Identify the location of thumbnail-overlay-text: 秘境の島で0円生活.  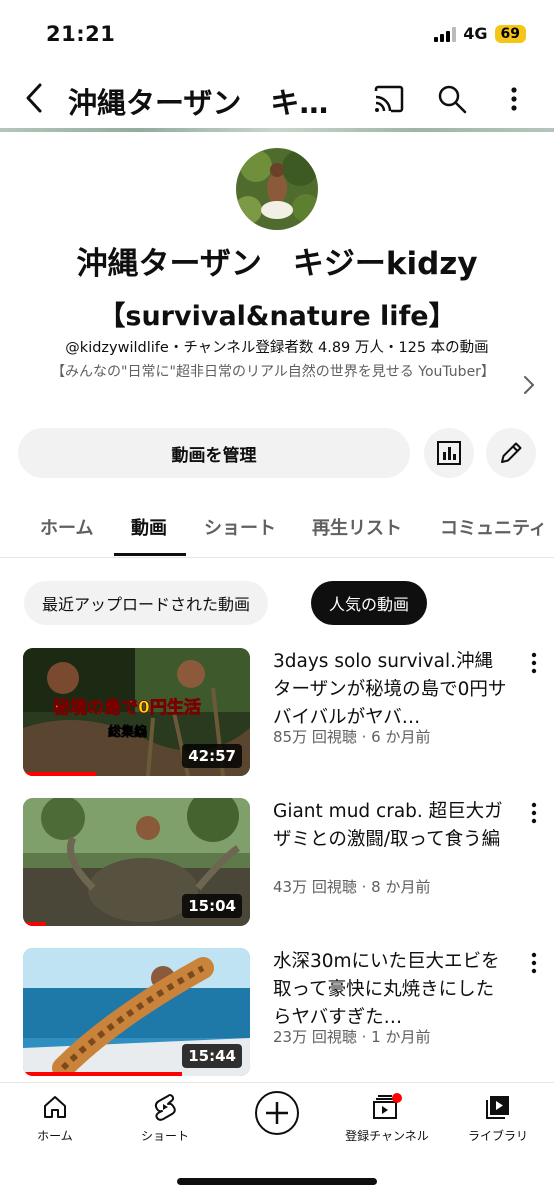
(127, 707).